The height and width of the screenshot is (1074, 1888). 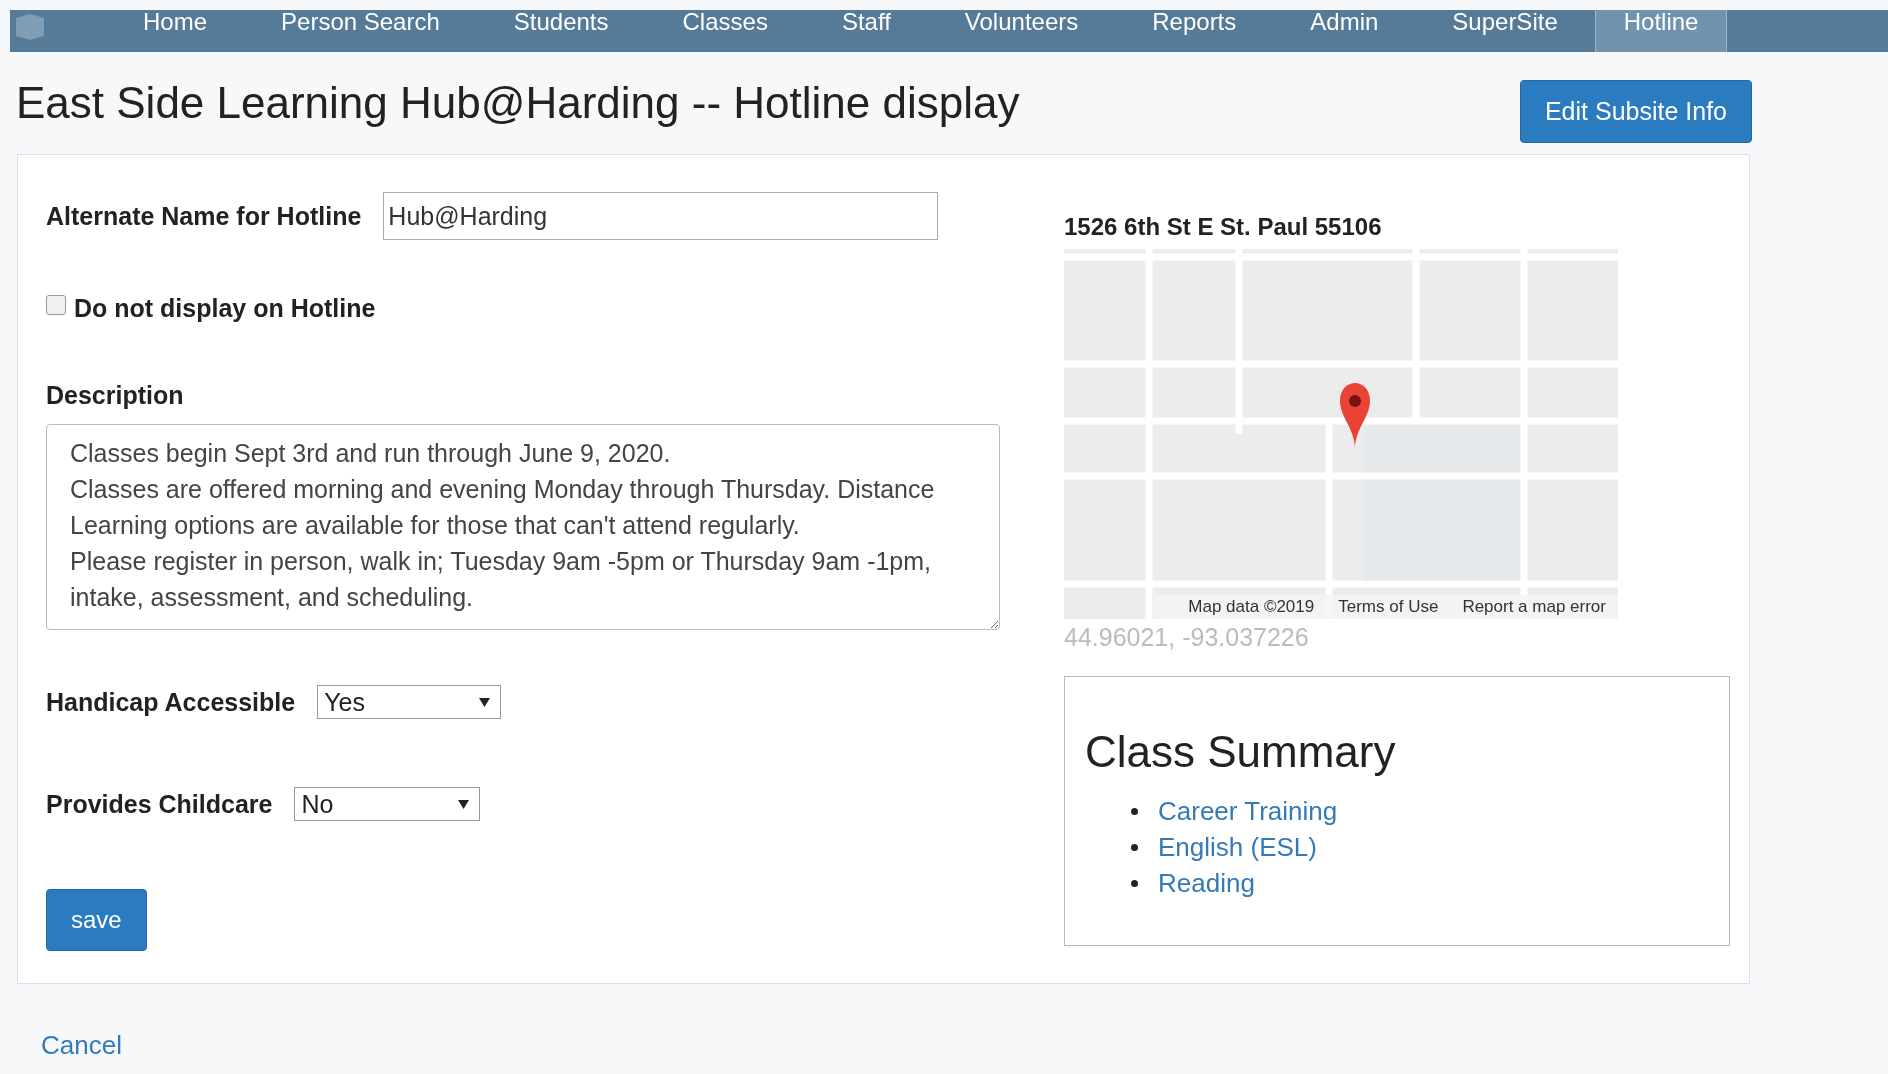 What do you see at coordinates (1223, 227) in the screenshot?
I see `address-text: 1526 6th St E St. Paul 55106` at bounding box center [1223, 227].